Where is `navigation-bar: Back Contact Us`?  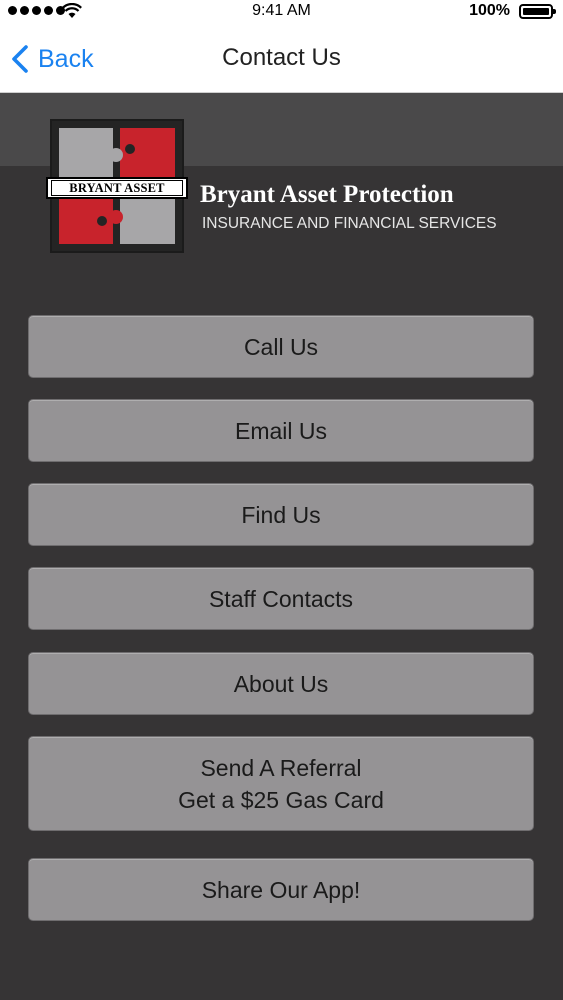 navigation-bar: Back Contact Us is located at coordinates (281, 58).